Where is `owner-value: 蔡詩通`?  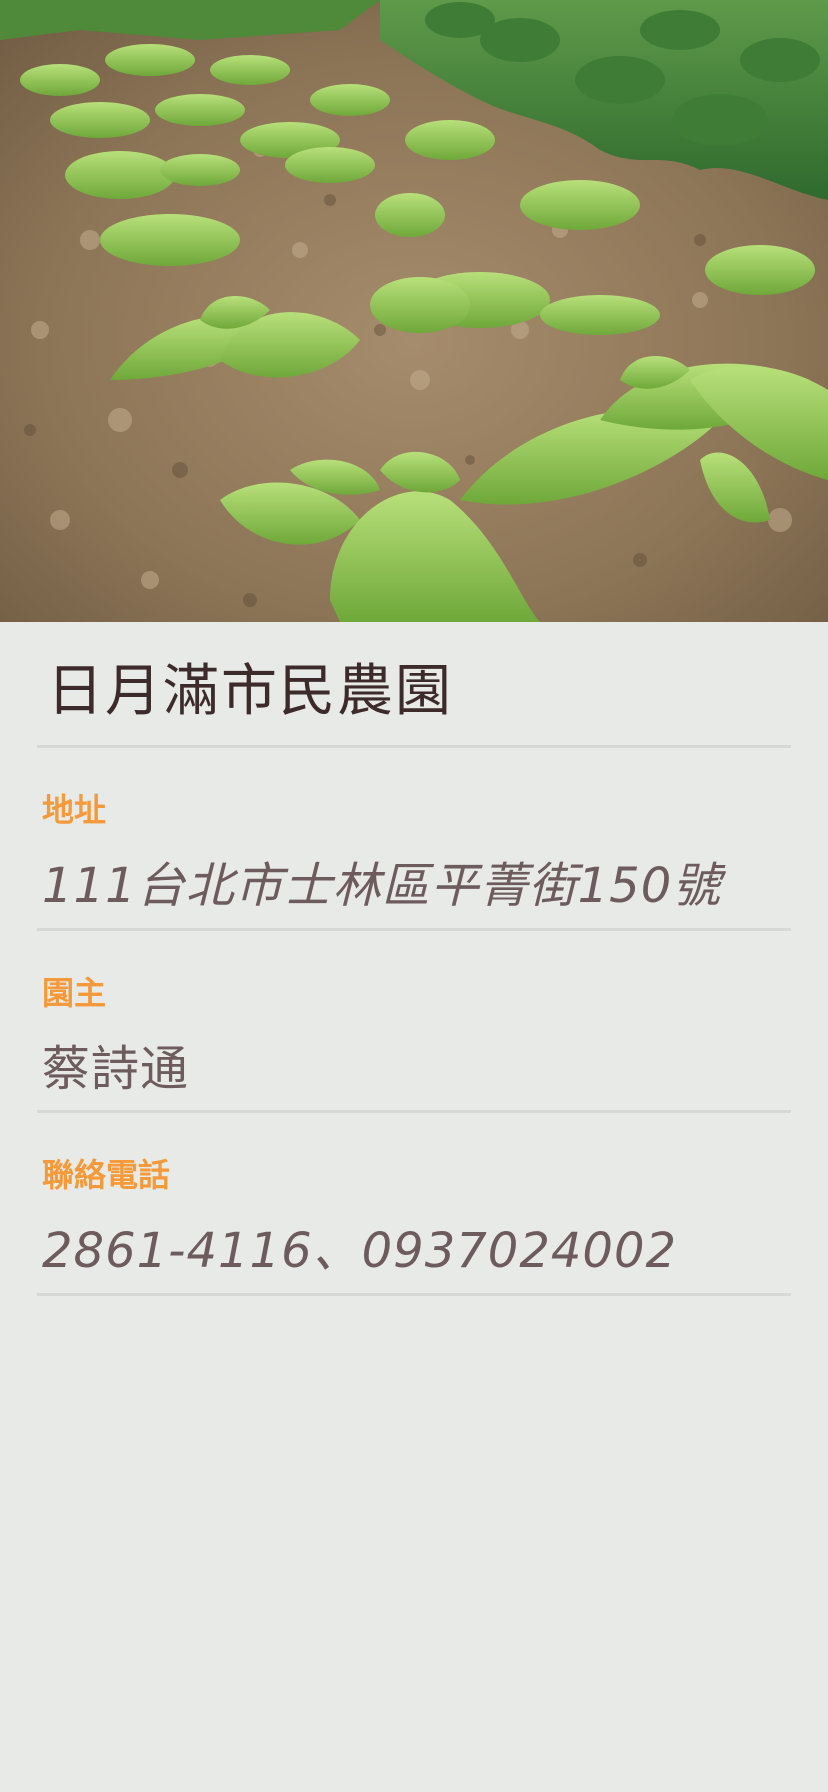
owner-value: 蔡詩通 is located at coordinates (116, 1068).